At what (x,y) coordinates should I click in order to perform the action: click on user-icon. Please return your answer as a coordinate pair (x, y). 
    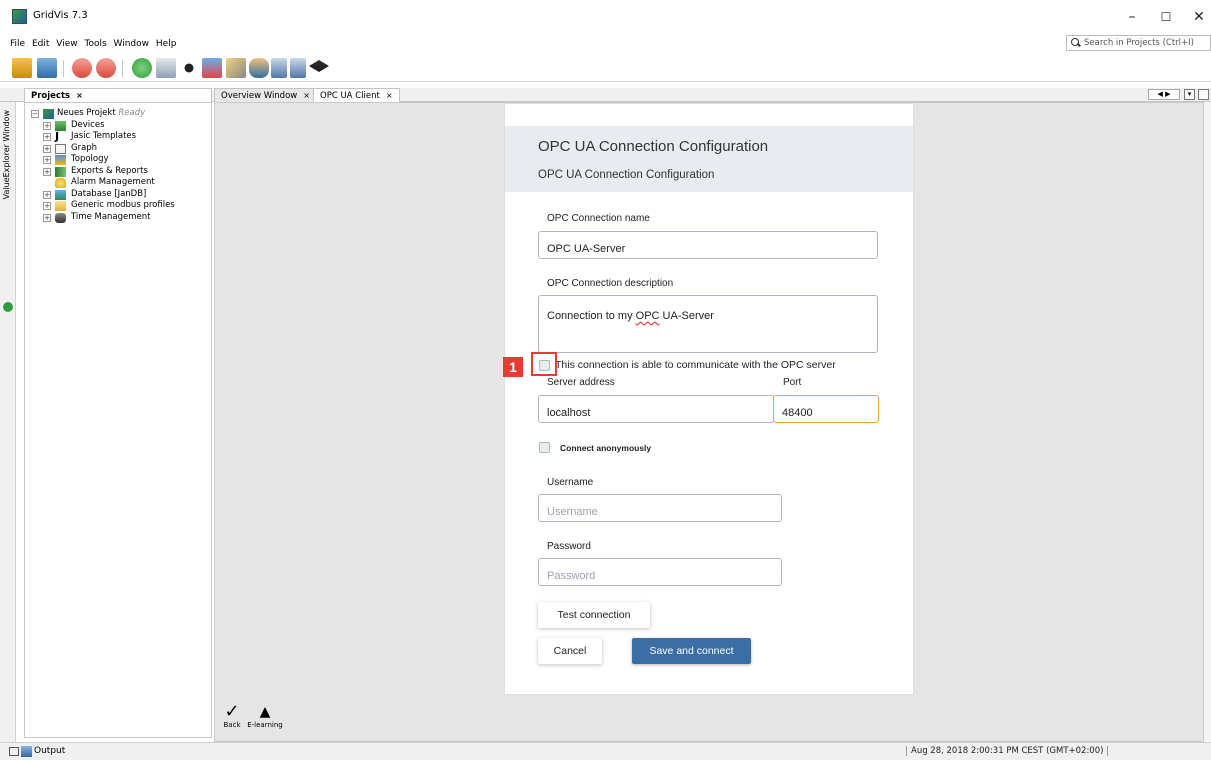
    Looking at the image, I should click on (259, 68).